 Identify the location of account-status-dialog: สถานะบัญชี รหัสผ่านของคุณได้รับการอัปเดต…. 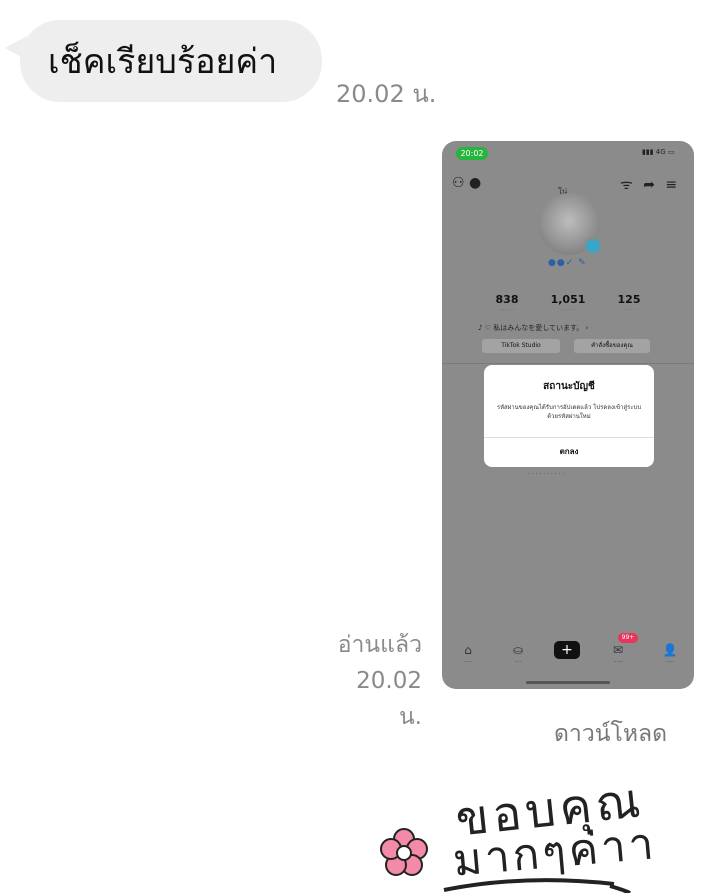
(569, 416).